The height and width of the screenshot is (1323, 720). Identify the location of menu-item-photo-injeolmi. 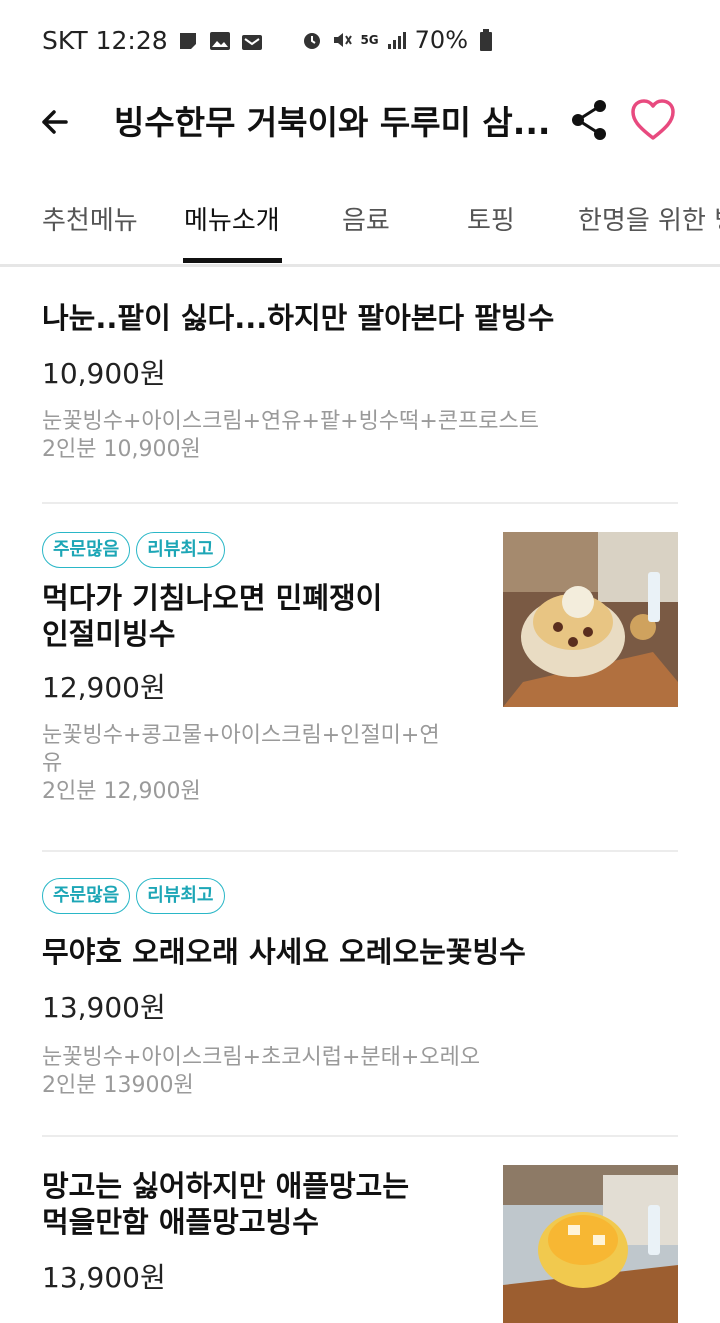
(590, 619).